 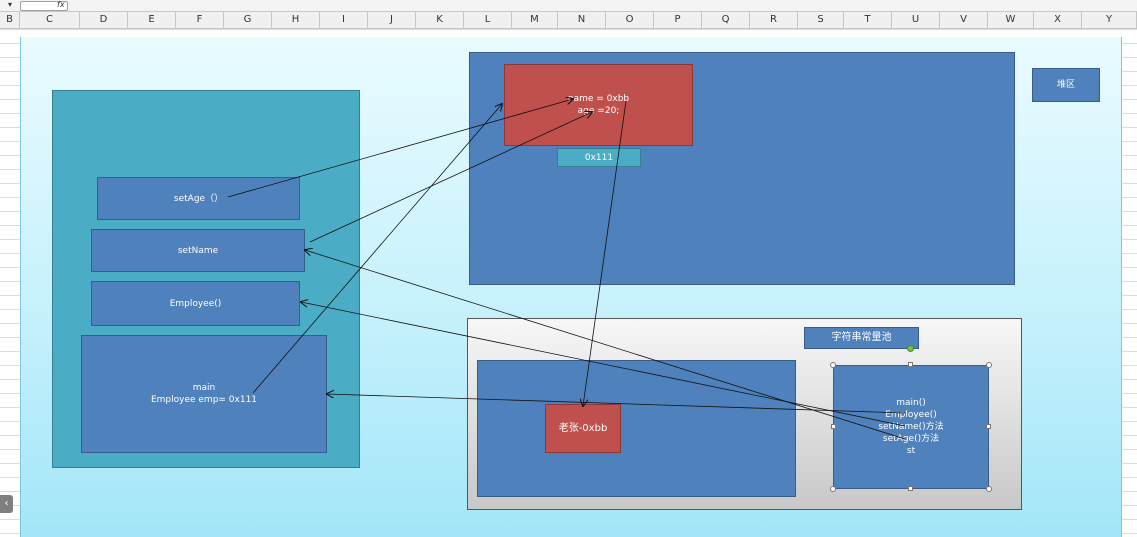 I want to click on stack-frame-employee-label: Employee(), so click(x=195, y=303).